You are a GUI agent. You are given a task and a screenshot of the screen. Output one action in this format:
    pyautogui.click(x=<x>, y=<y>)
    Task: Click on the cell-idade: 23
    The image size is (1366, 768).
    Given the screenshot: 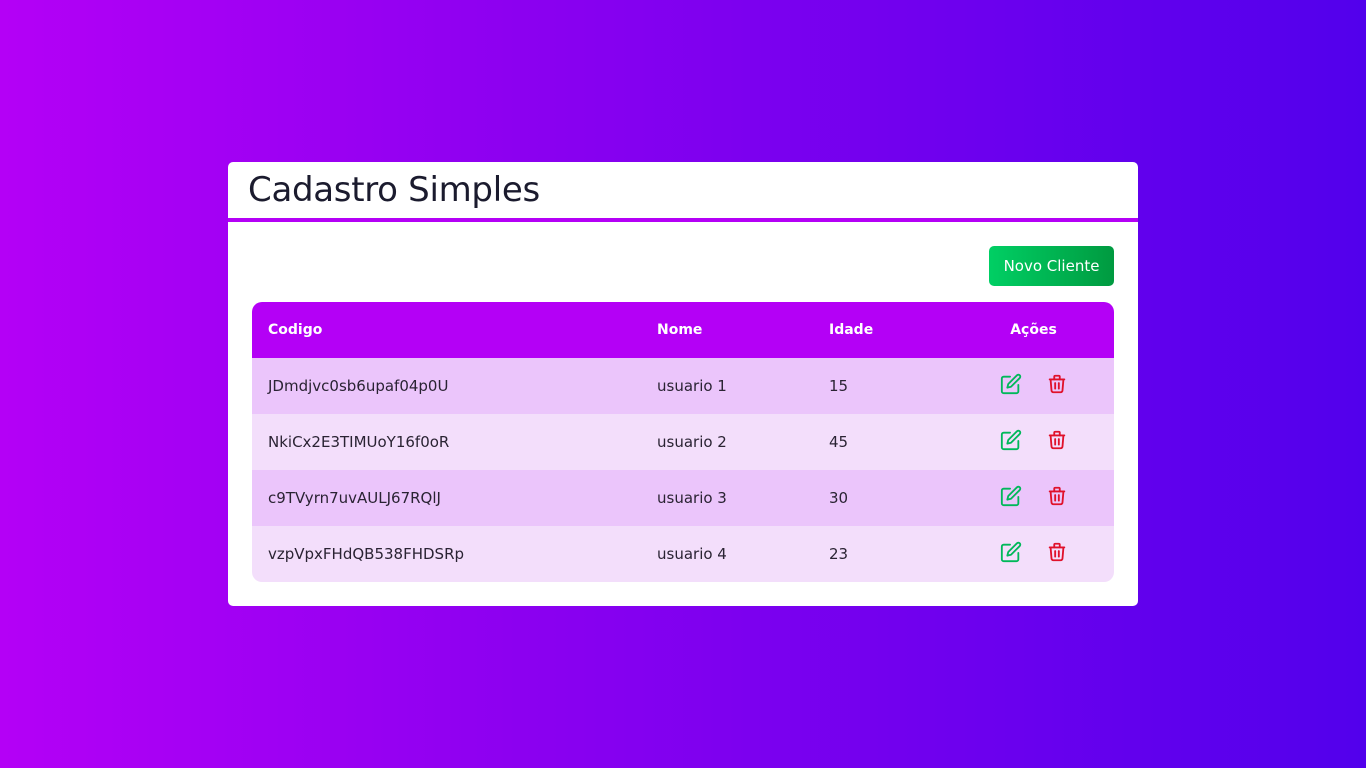 What is the action you would take?
    pyautogui.click(x=839, y=554)
    